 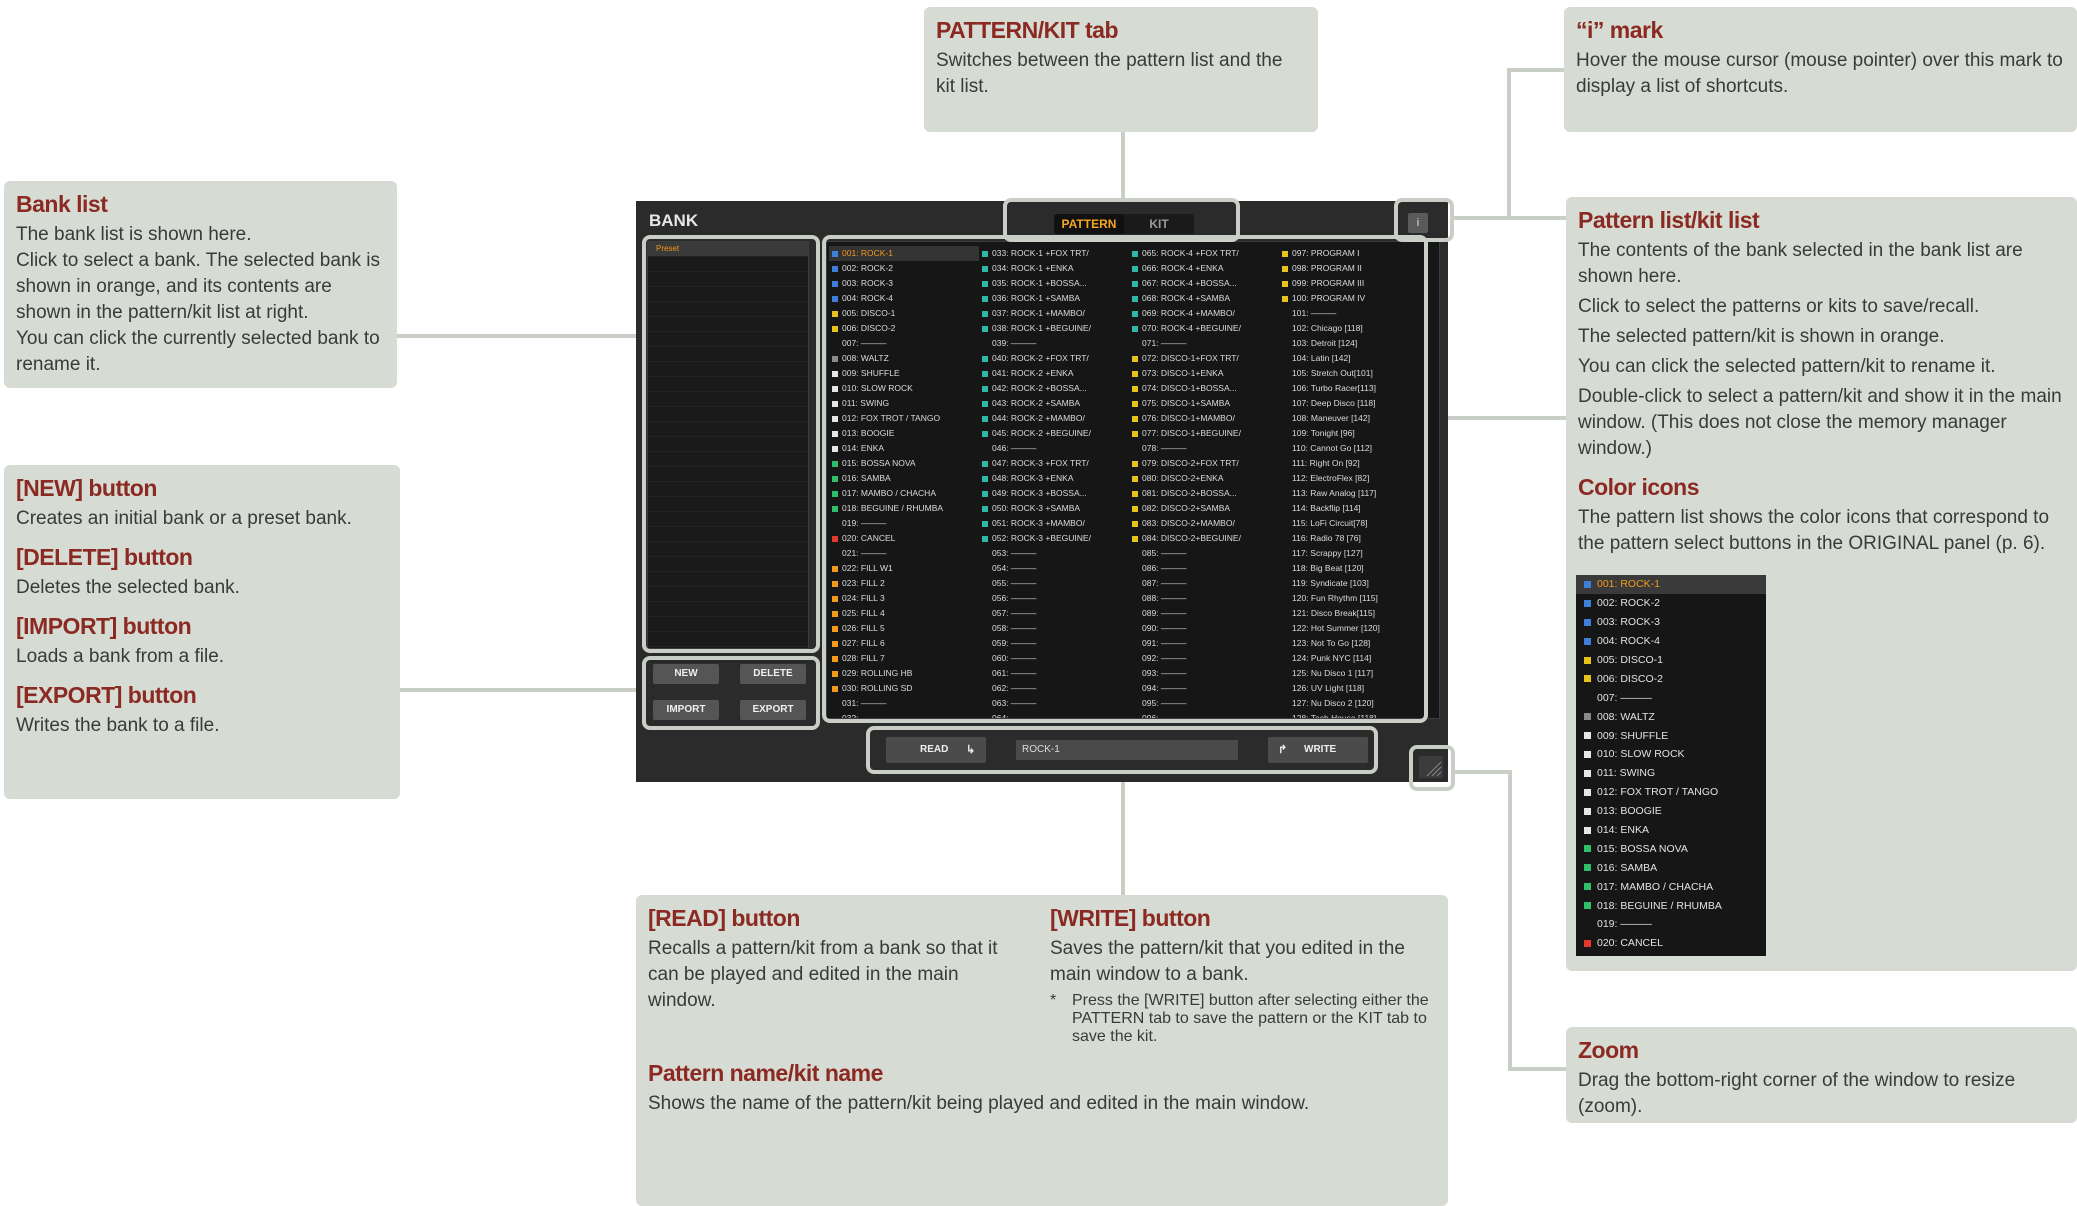 I want to click on color-list-label: 008: WALTZ, so click(x=1626, y=716).